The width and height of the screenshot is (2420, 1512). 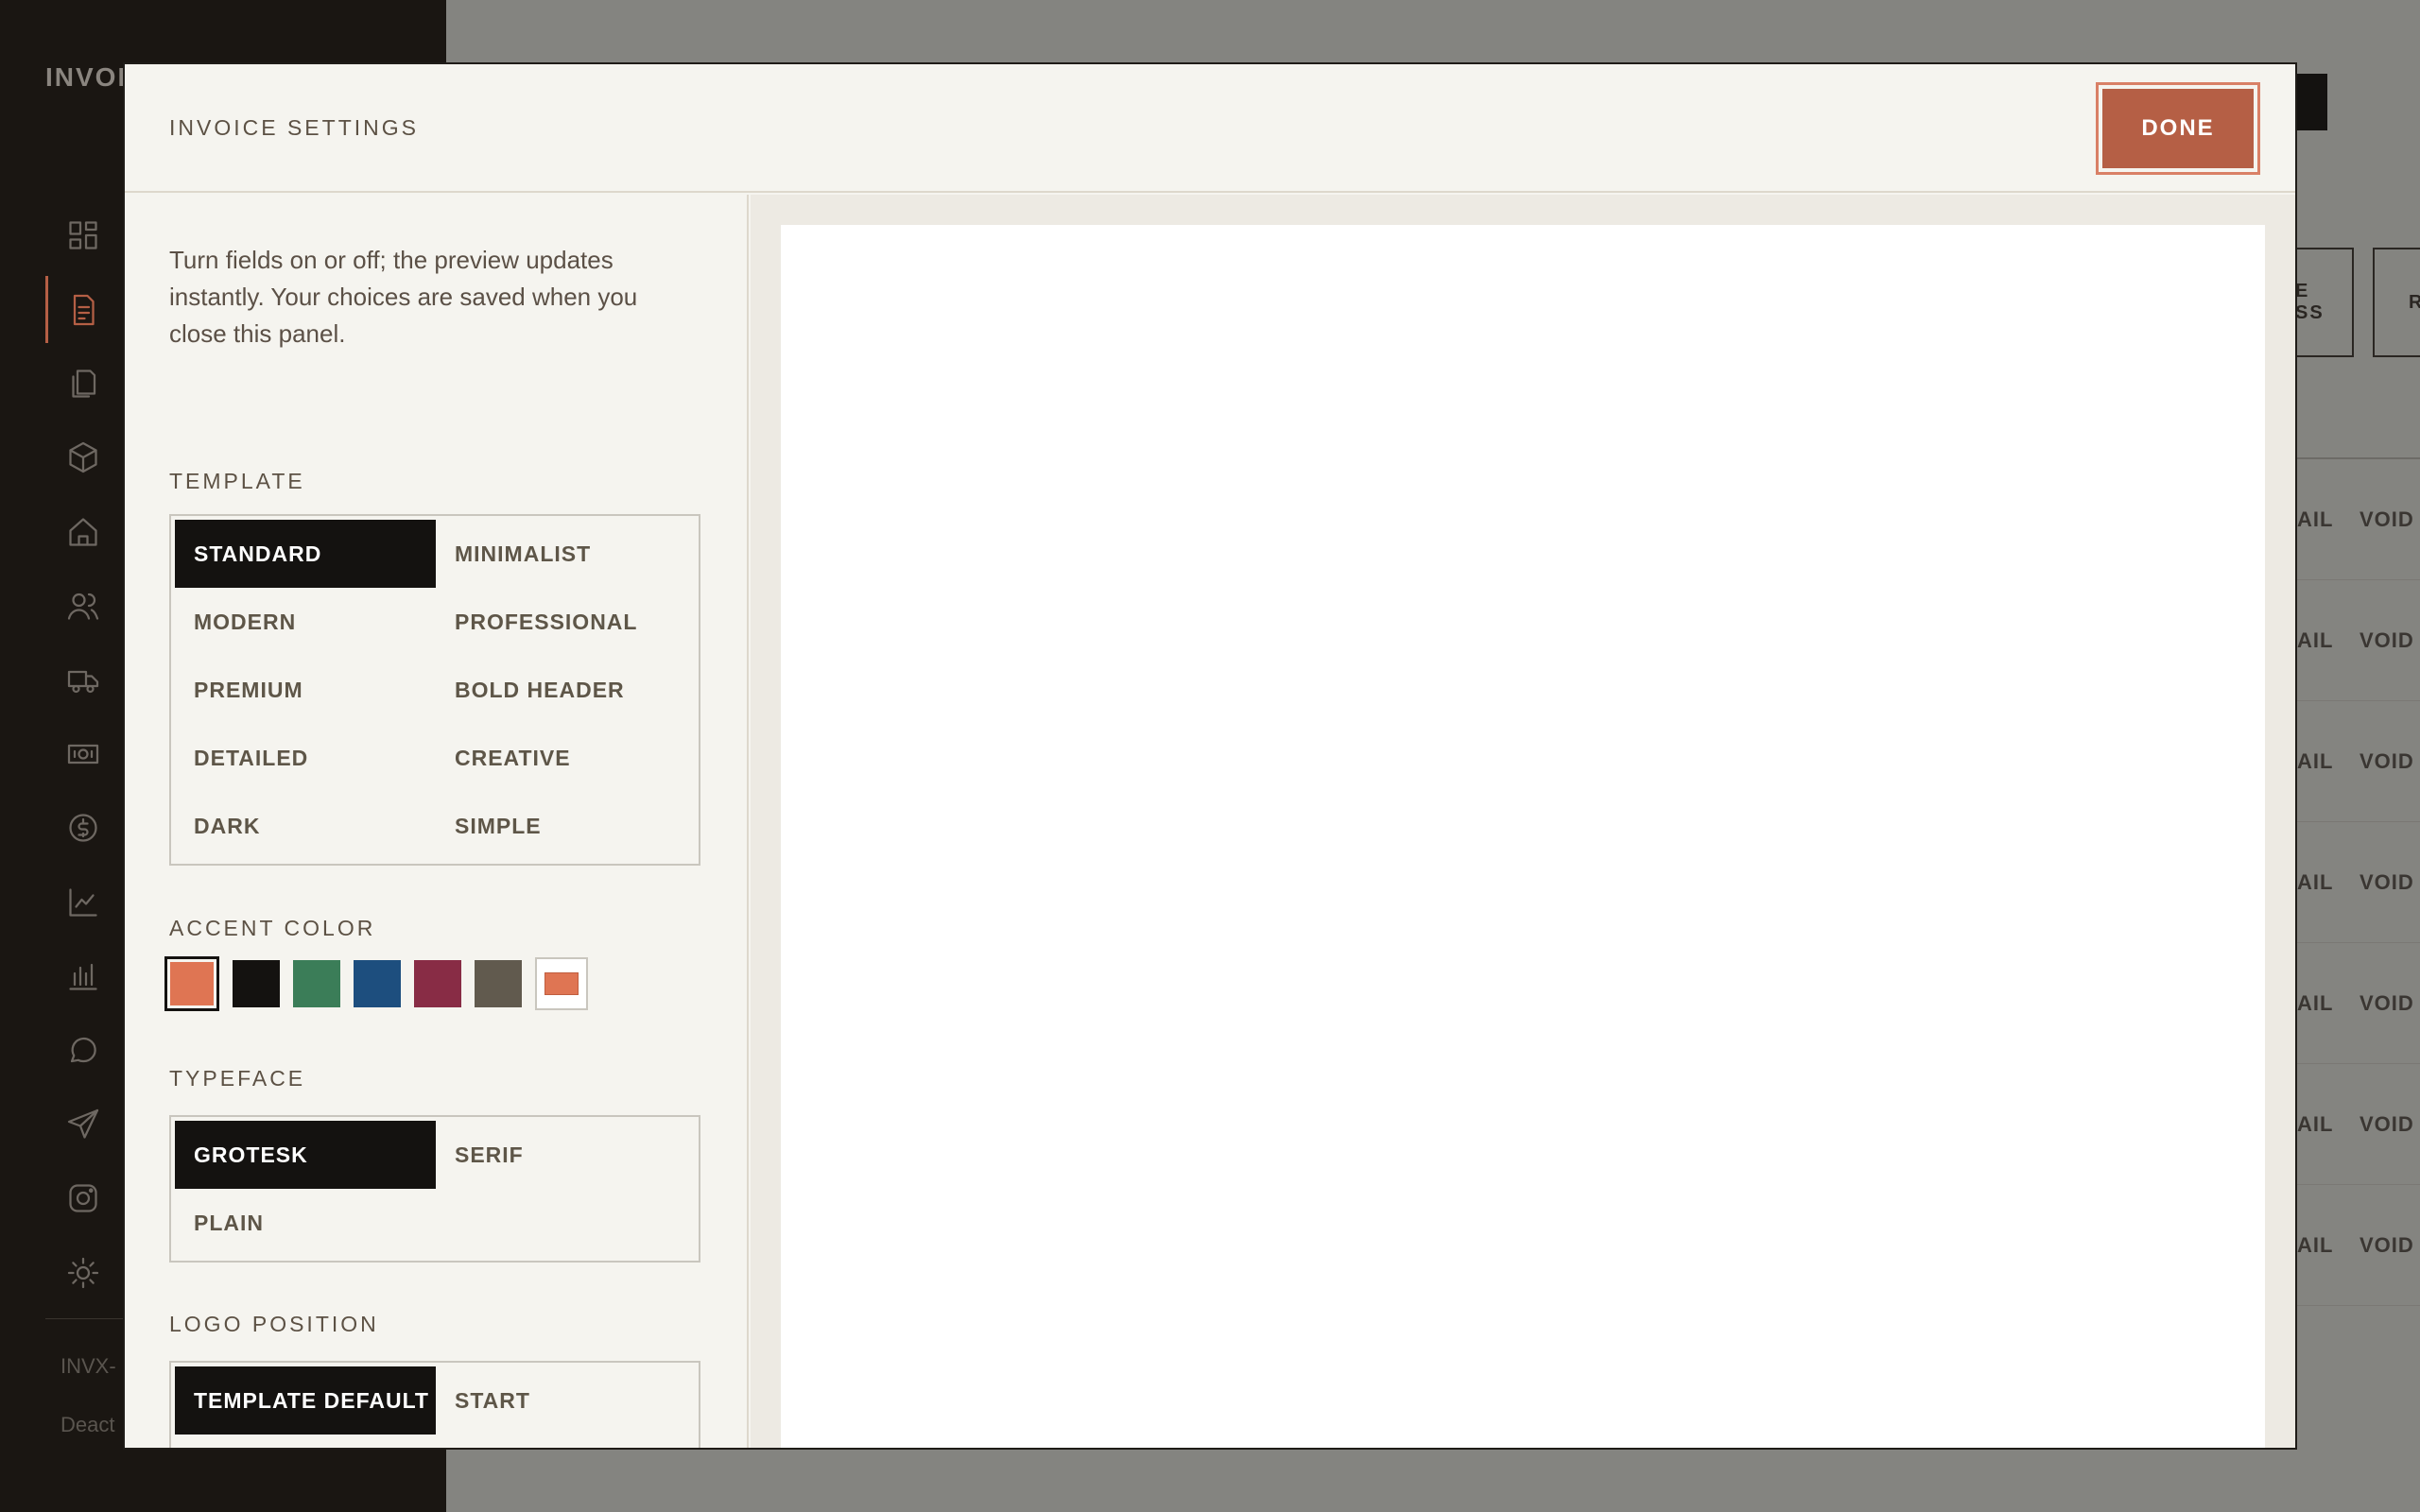 I want to click on custom-color-picker, so click(x=561, y=983).